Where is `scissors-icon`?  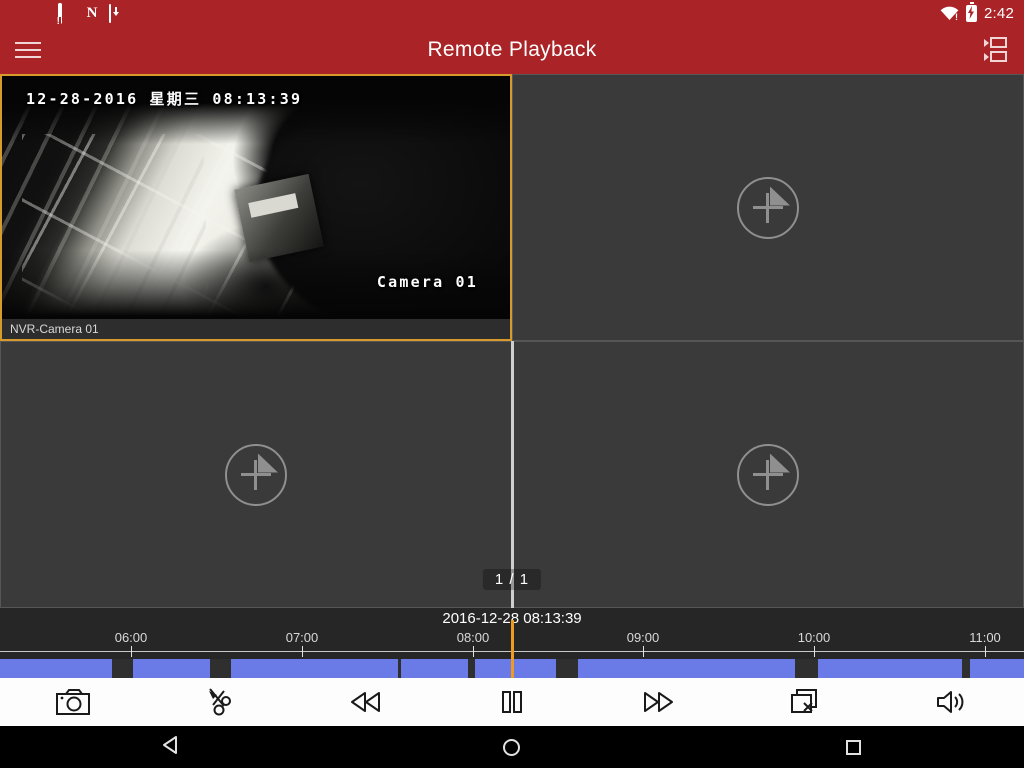
scissors-icon is located at coordinates (219, 702).